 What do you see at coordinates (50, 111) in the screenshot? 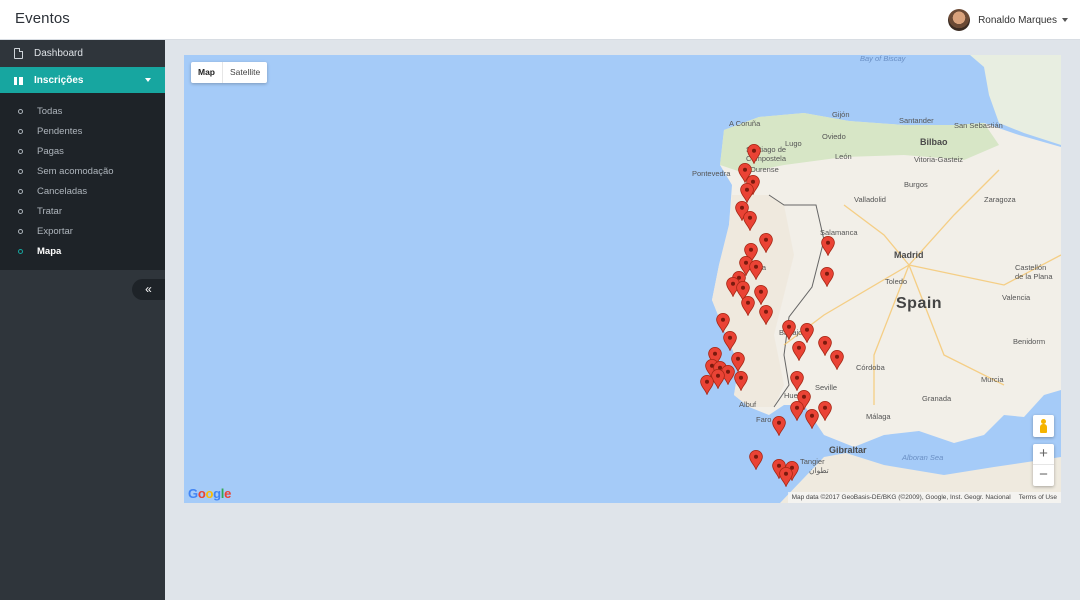
I see `sidebar-item-label: Todas` at bounding box center [50, 111].